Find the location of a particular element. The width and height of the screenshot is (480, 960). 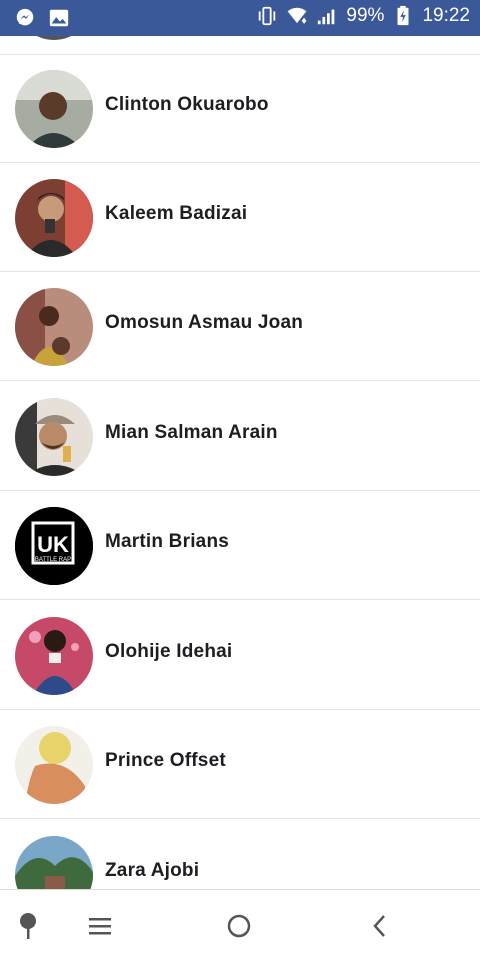

home-circle-icon is located at coordinates (239, 926).